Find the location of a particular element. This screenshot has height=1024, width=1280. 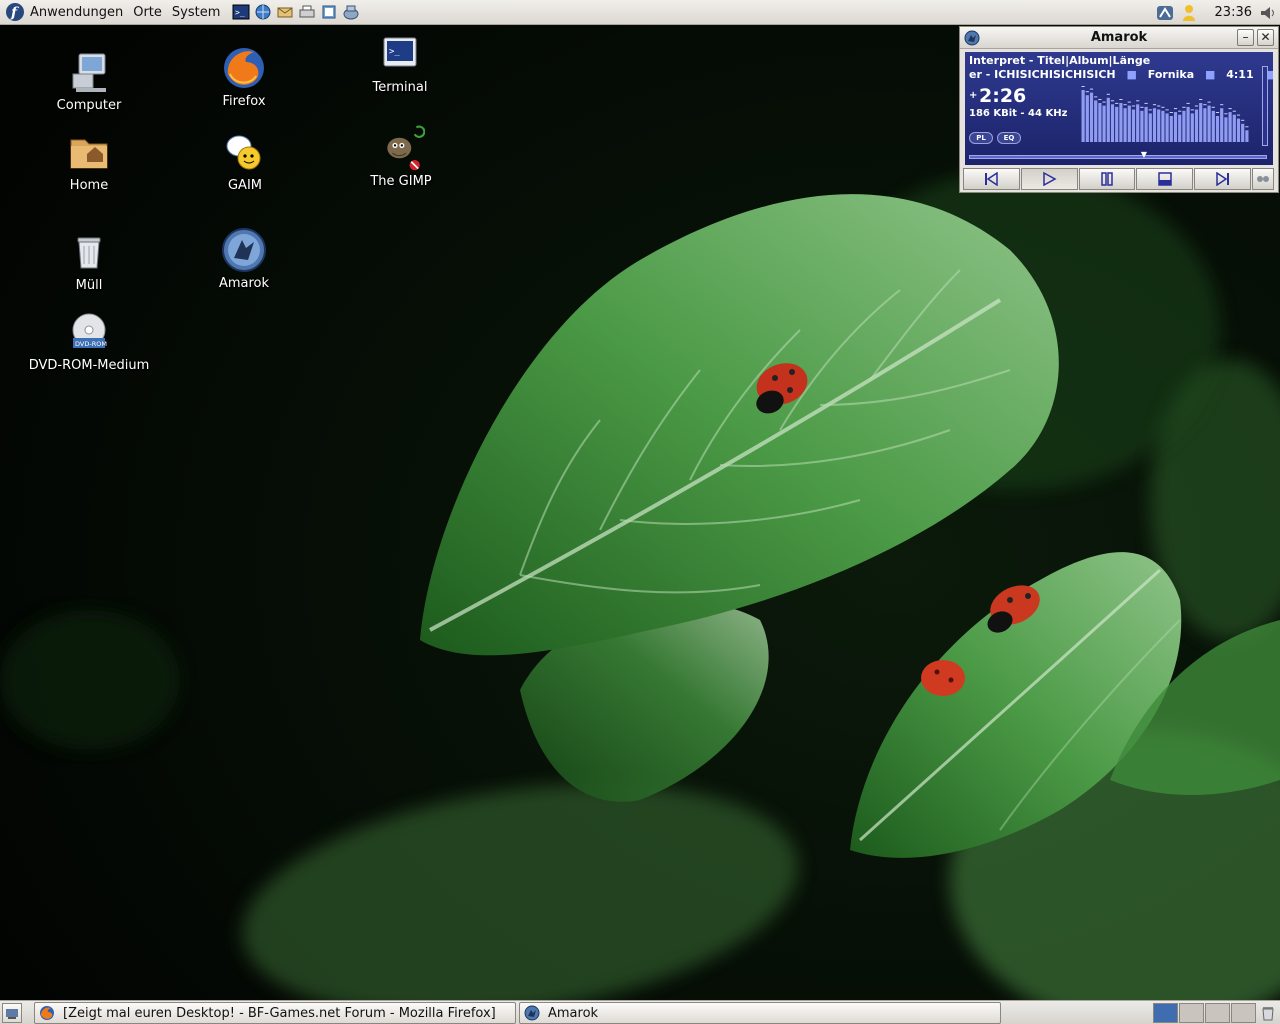

browser-launcher-icon is located at coordinates (263, 12).